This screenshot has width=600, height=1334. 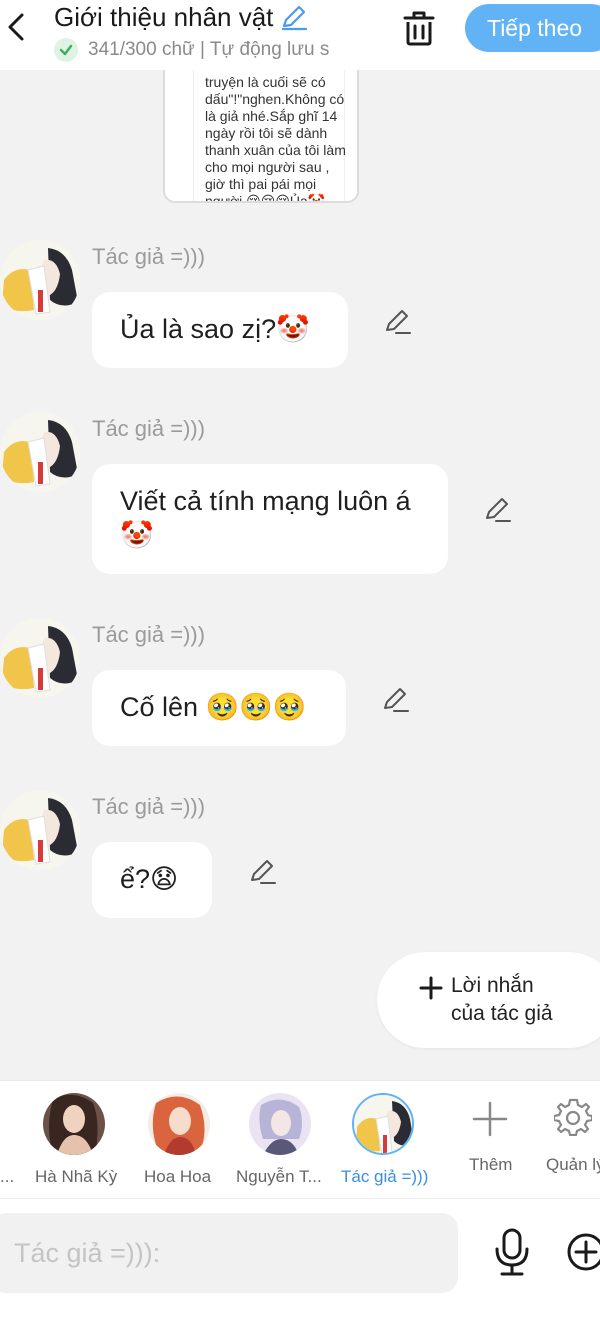 I want to click on autosave-status: 341/300 chữ | Tự động lưu s, so click(x=191, y=50).